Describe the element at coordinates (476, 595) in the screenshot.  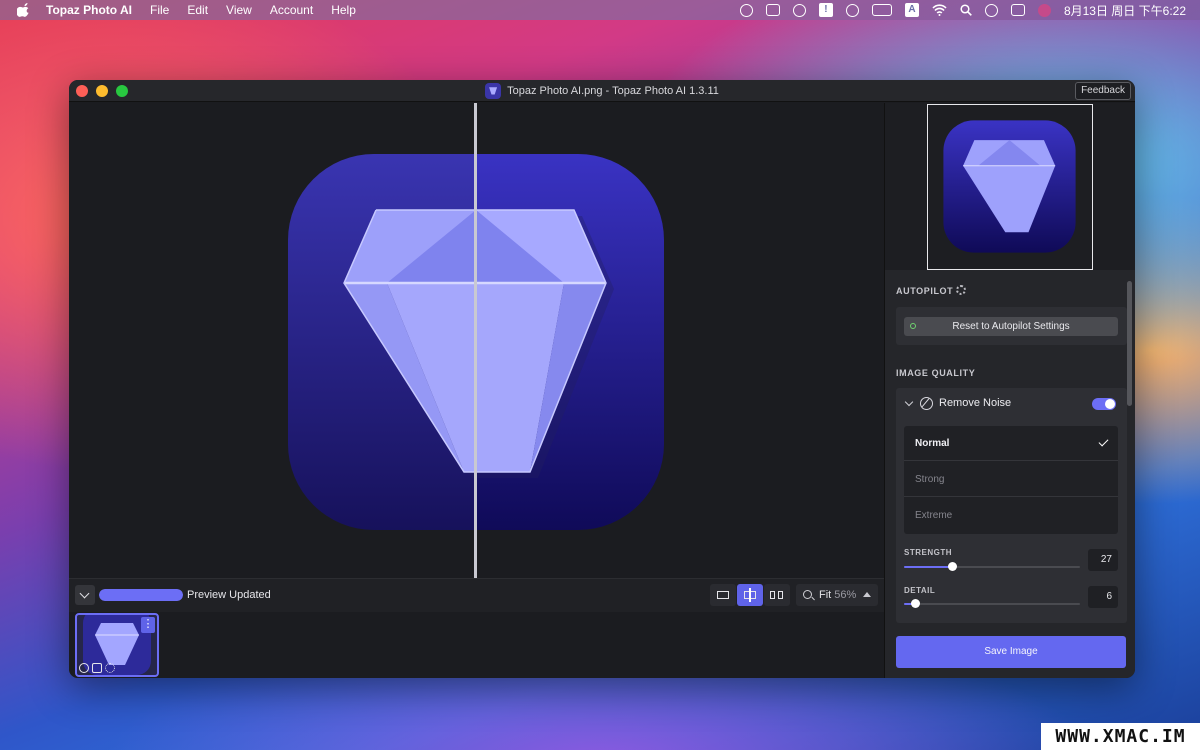
I see `bottom-toolbar: Preview Updated Fit 56%` at that location.